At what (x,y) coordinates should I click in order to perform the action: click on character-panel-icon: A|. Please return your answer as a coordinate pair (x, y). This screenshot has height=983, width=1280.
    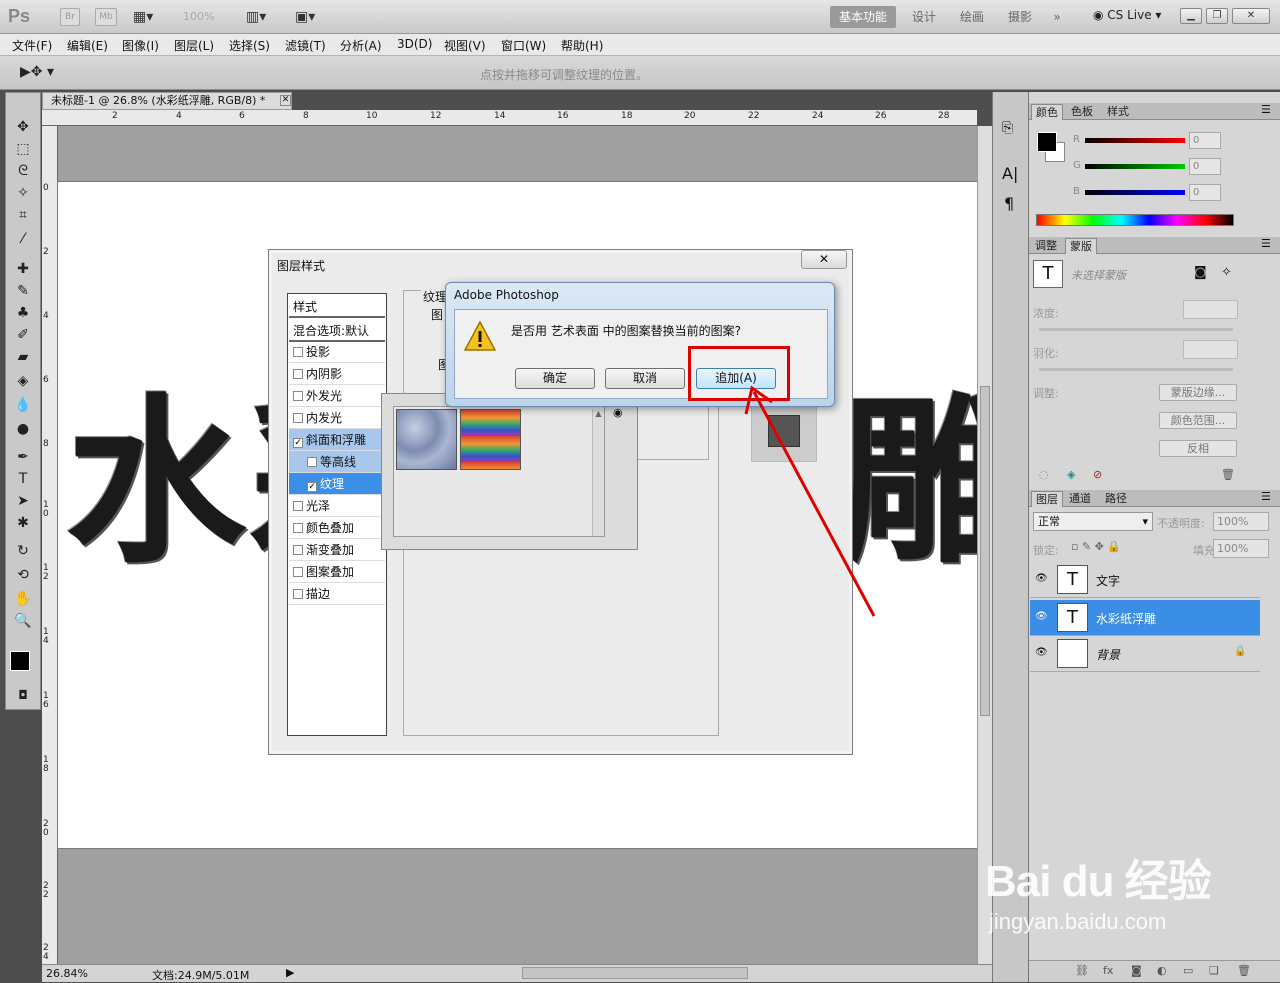
    Looking at the image, I should click on (1010, 173).